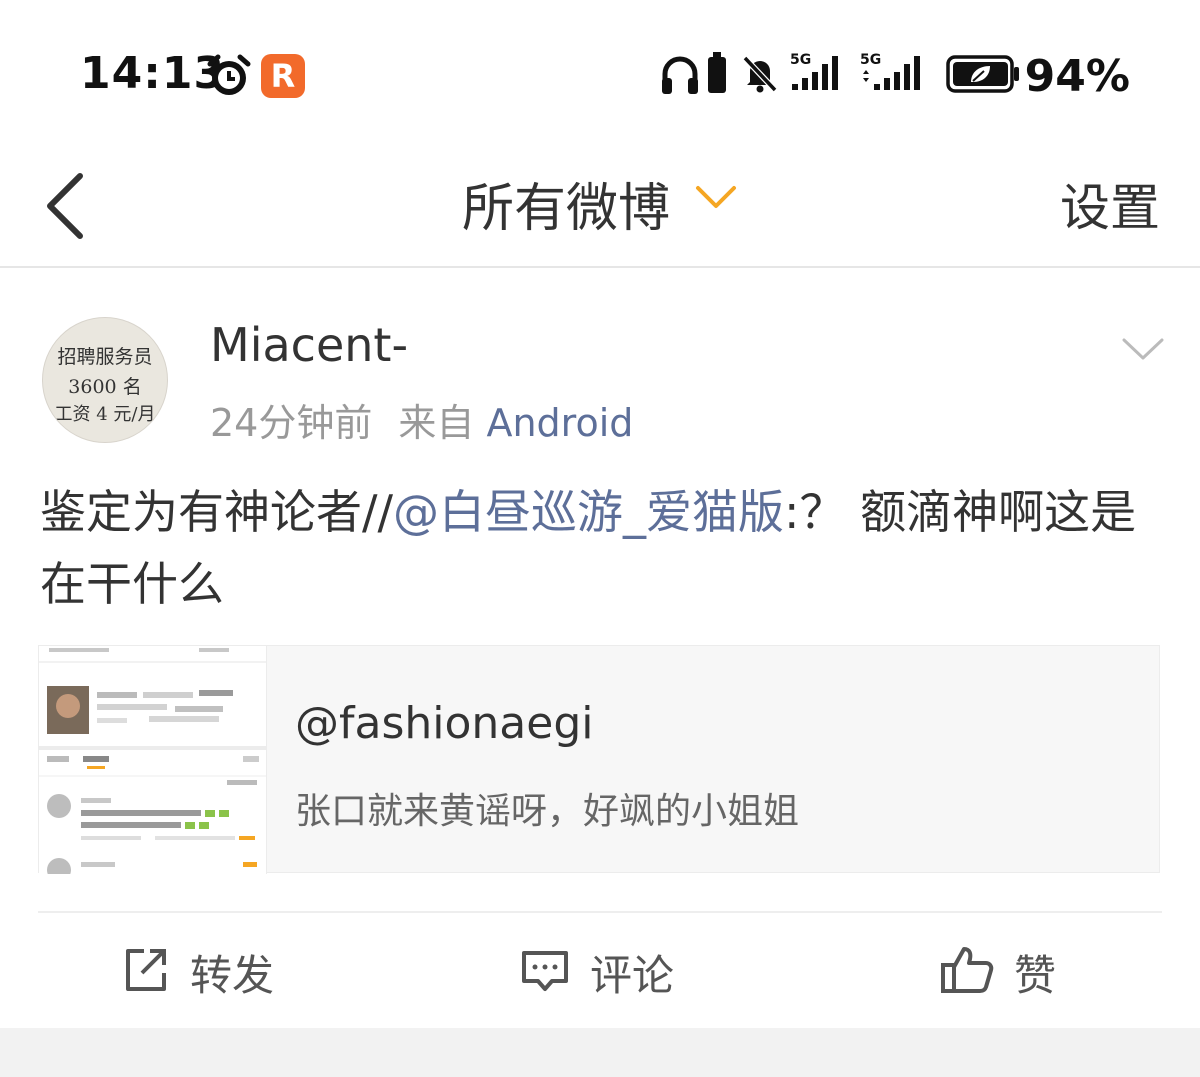  What do you see at coordinates (632, 975) in the screenshot?
I see `comment-label: 评论` at bounding box center [632, 975].